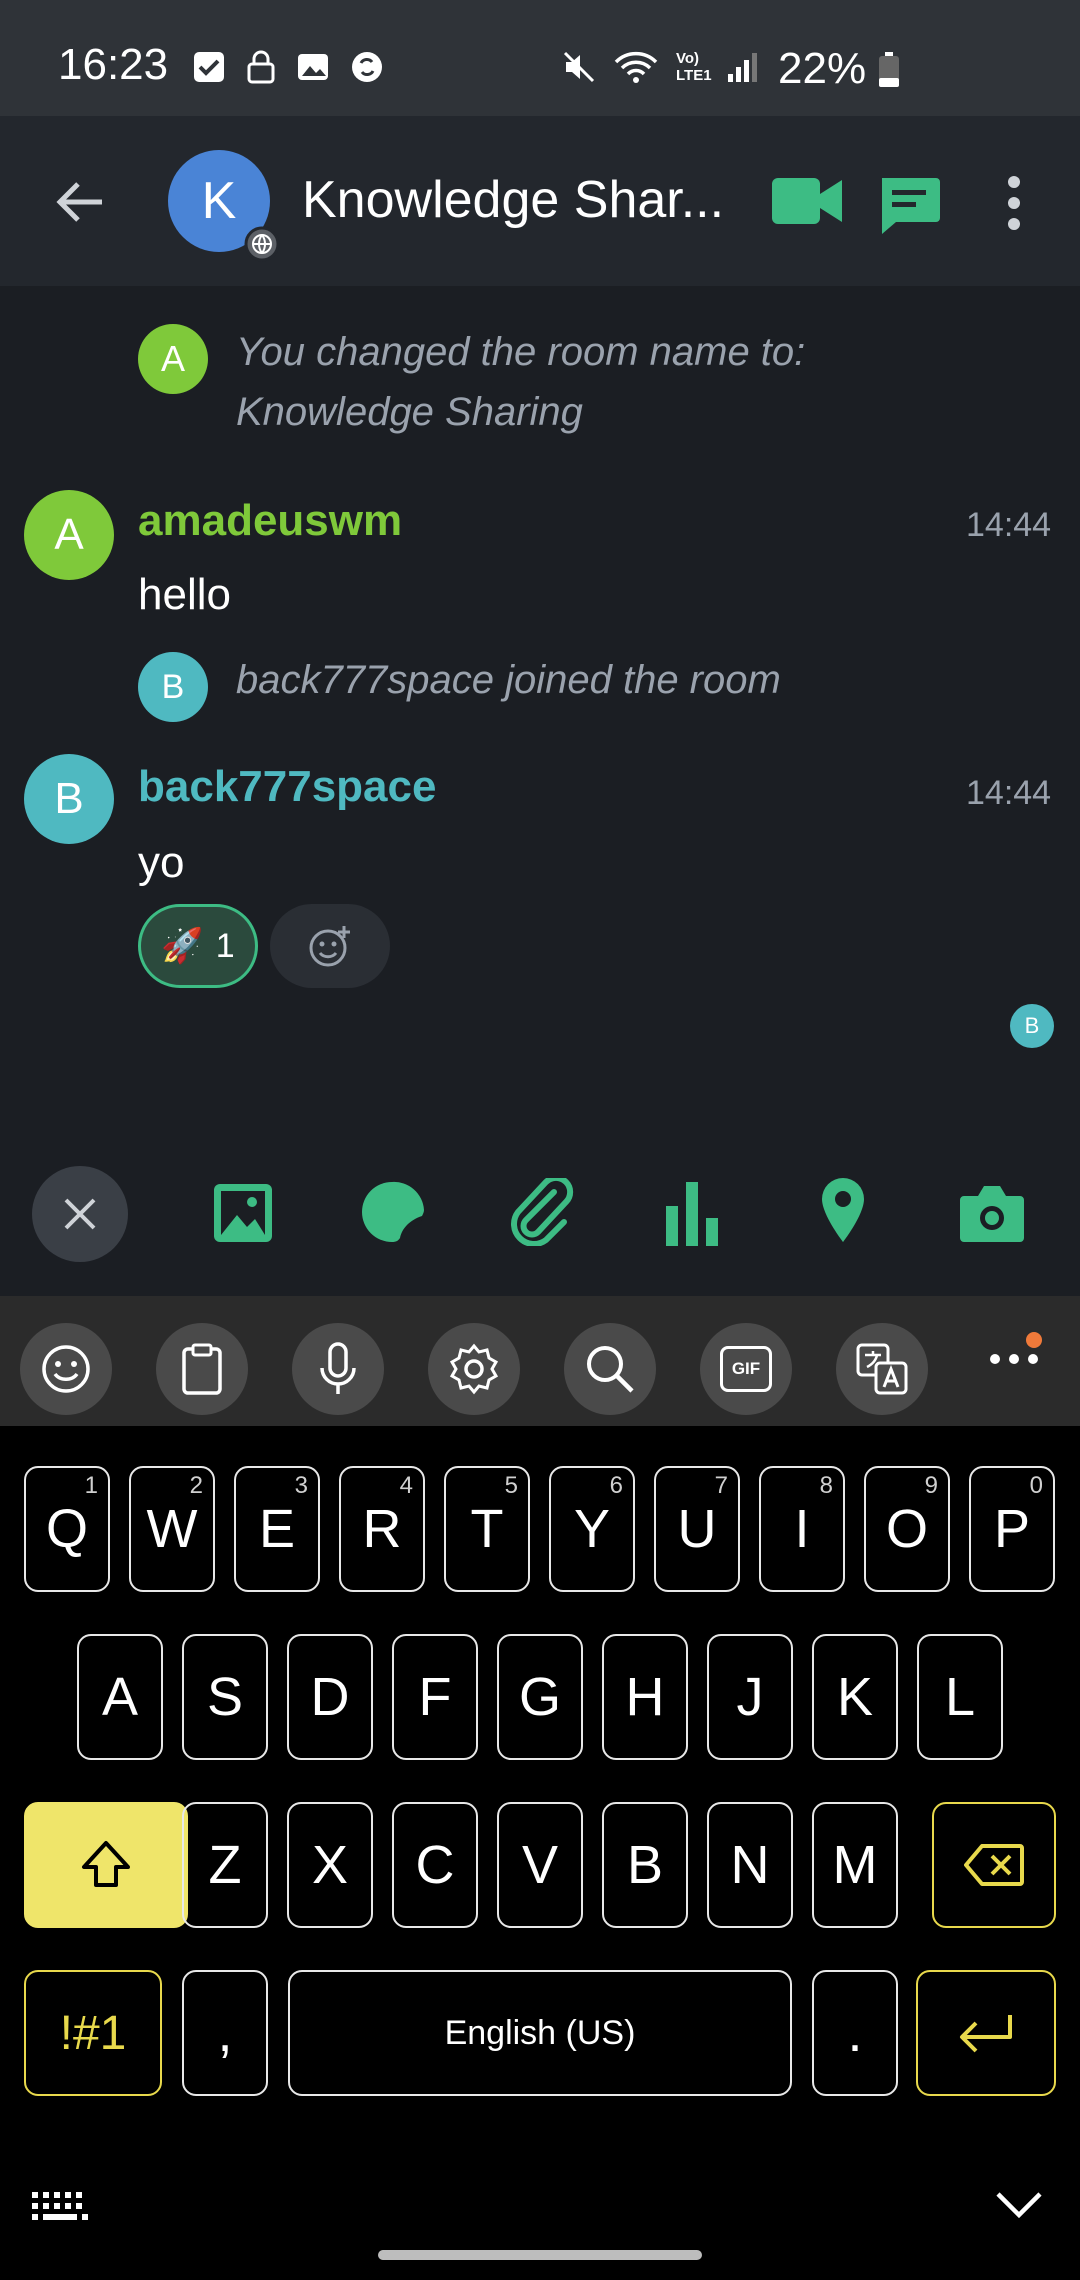 This screenshot has height=2280, width=1080. Describe the element at coordinates (262, 244) in the screenshot. I see `public-globe-icon` at that location.